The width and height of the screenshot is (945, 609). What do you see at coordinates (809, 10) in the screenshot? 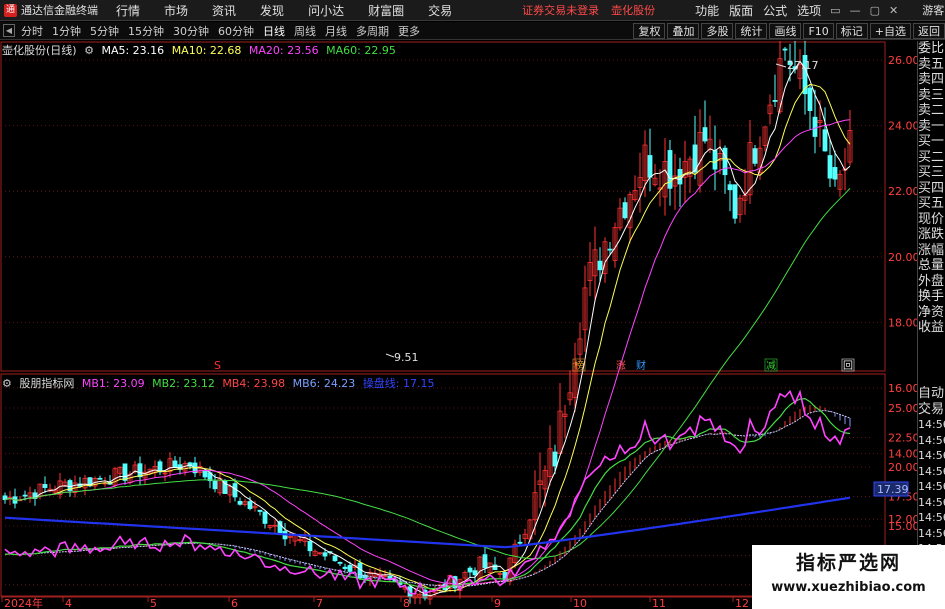
I see `menu-options: 选项` at bounding box center [809, 10].